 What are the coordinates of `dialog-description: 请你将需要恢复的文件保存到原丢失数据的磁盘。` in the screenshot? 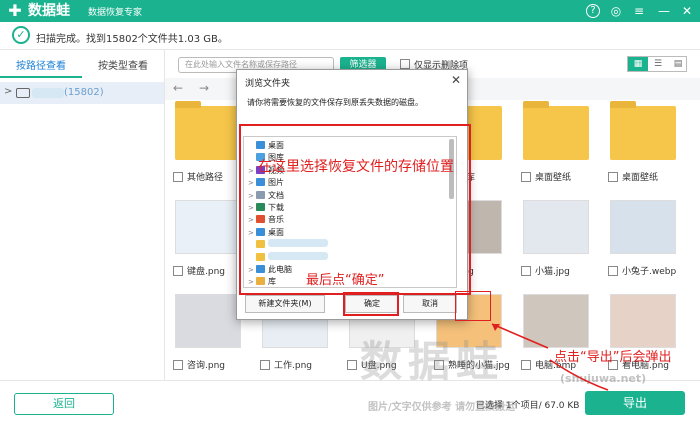 It's located at (335, 102).